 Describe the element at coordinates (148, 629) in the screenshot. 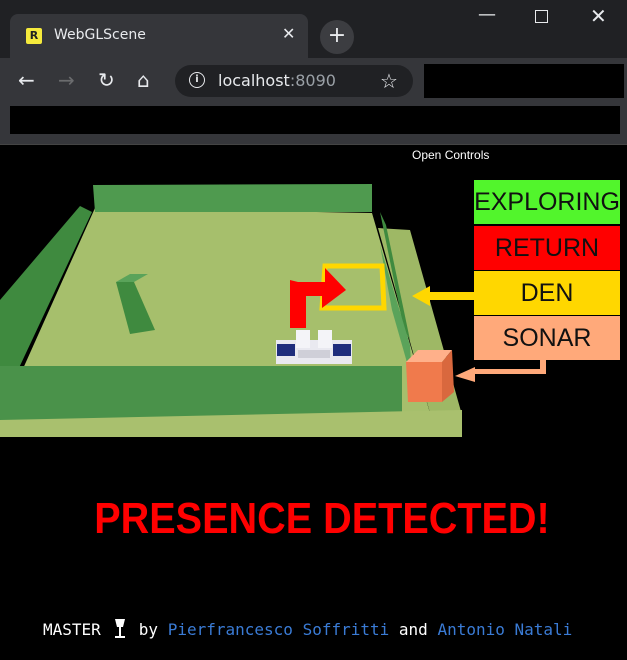

I see `footer-by: by` at that location.